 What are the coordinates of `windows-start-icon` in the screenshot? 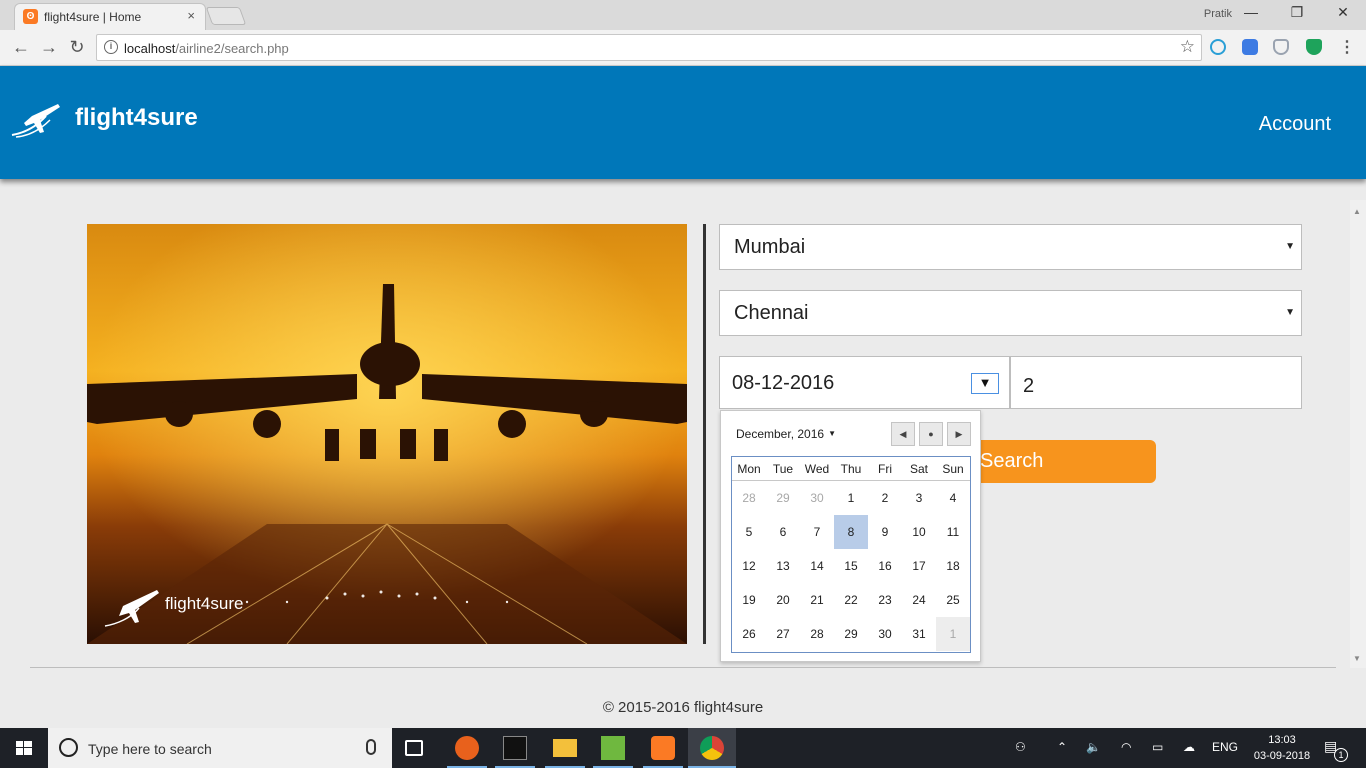 It's located at (24, 748).